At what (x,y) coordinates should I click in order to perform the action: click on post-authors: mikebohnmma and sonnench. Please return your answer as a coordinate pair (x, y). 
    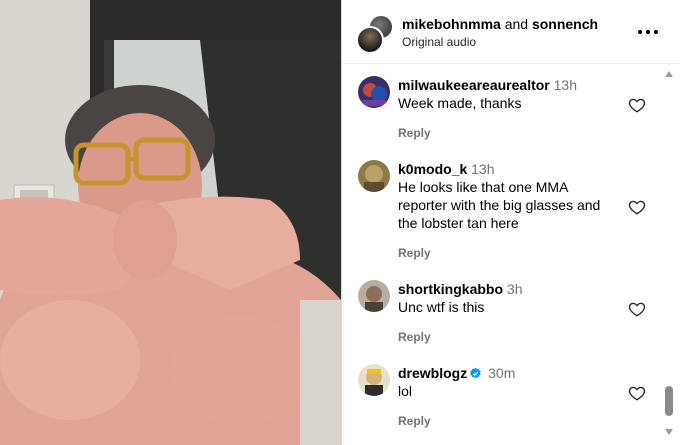
    Looking at the image, I should click on (500, 24).